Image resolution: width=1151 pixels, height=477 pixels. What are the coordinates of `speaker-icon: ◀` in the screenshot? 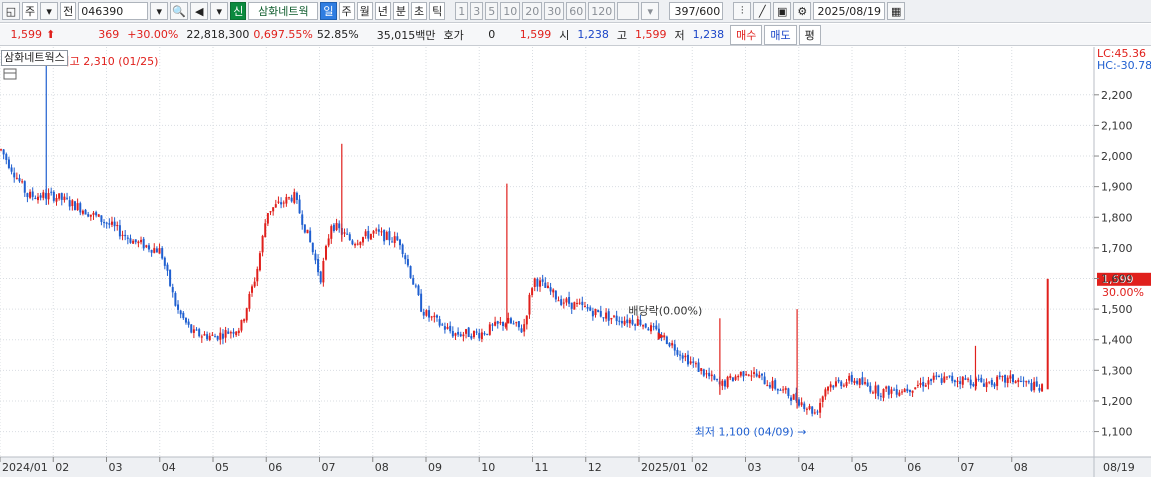 It's located at (199, 11).